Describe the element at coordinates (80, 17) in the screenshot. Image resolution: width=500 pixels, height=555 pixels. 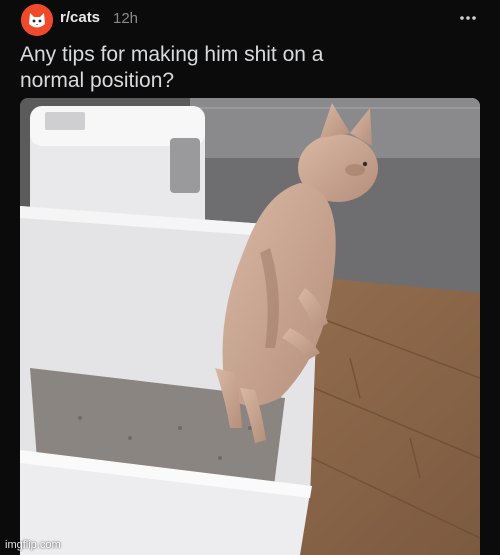
I see `subreddit-name: r/cats` at that location.